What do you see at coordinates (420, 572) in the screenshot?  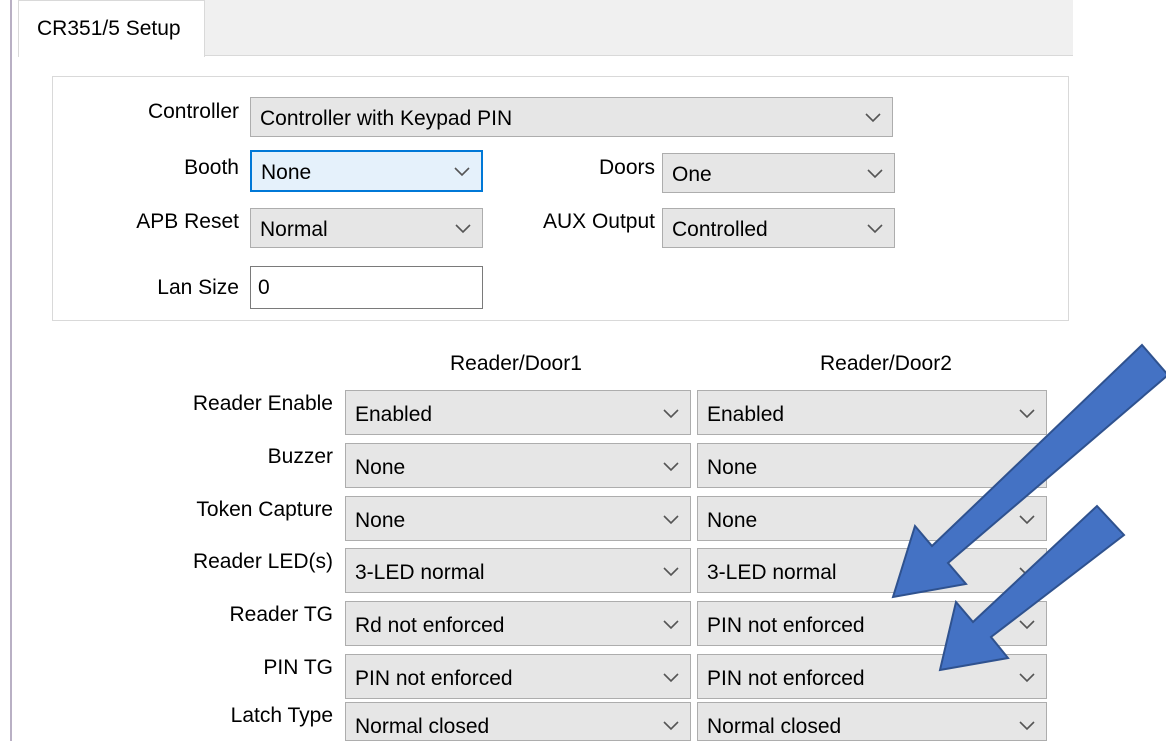 I see `reader-led-s-door1-value: 3-LED normal` at bounding box center [420, 572].